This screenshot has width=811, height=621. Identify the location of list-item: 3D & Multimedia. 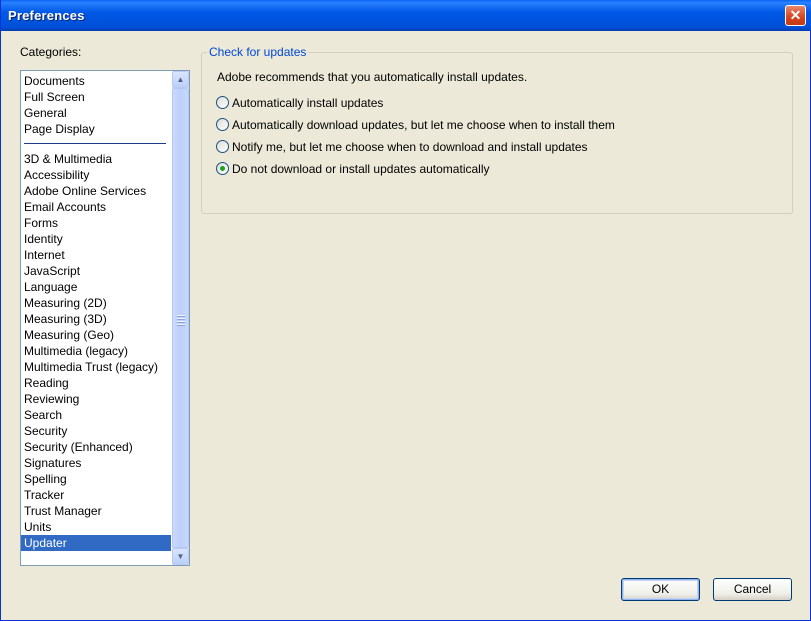
(96, 159).